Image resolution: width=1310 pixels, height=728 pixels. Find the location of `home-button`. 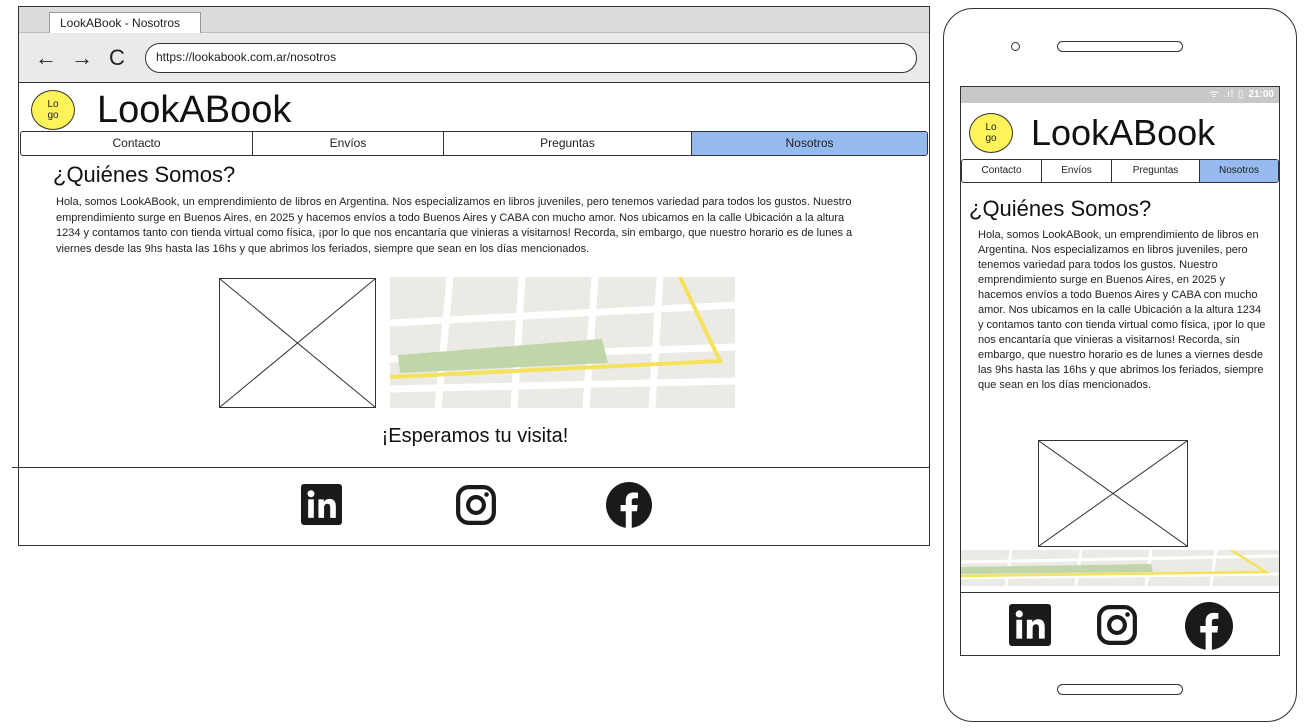

home-button is located at coordinates (1120, 689).